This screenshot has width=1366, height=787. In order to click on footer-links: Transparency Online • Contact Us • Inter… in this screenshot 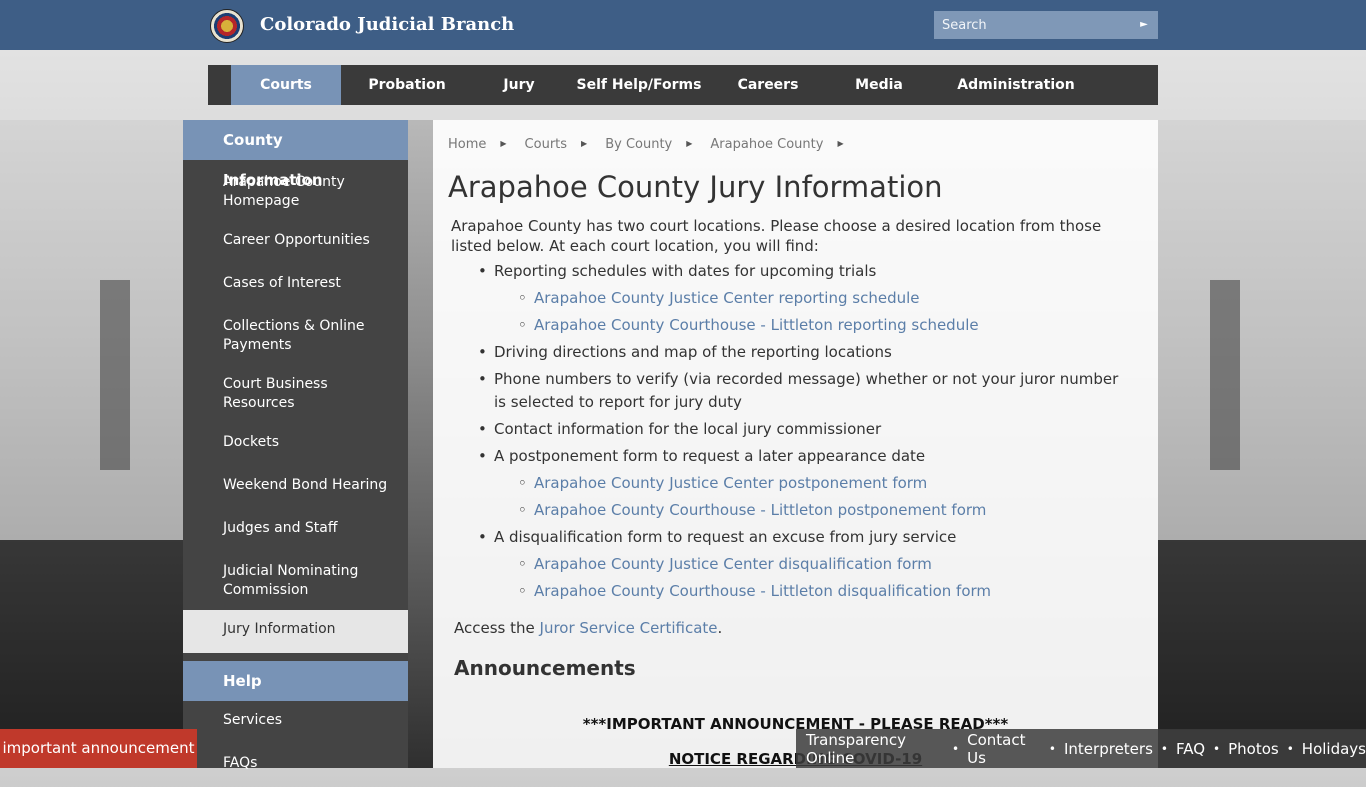, I will do `click(1081, 748)`.